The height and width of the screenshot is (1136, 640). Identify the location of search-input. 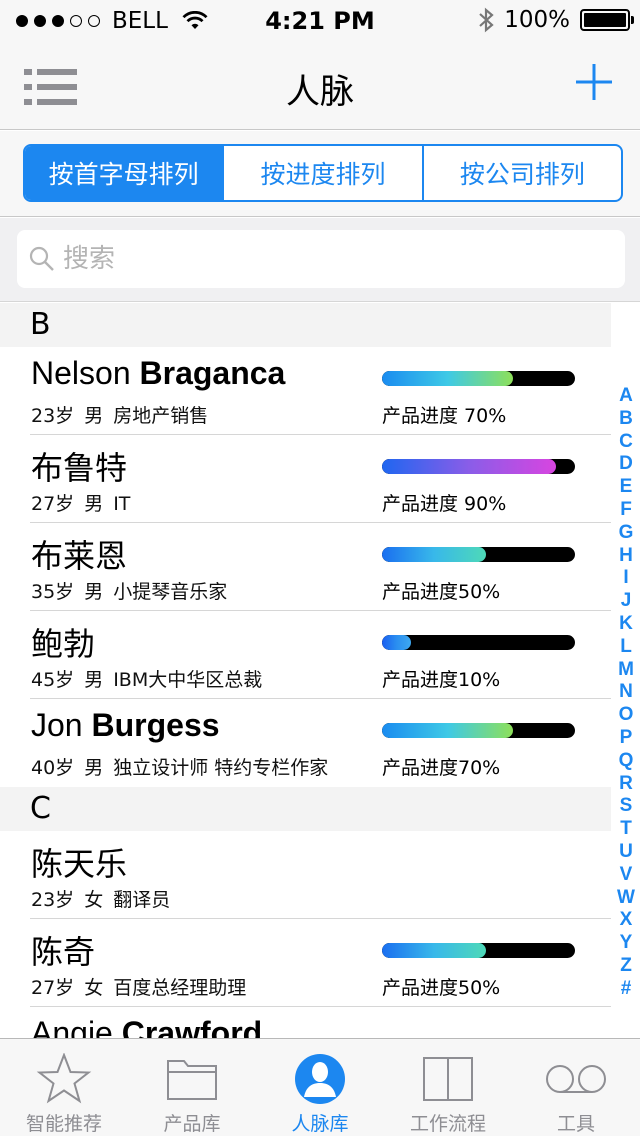
(323, 259).